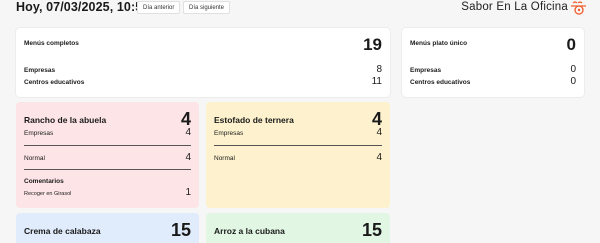  Describe the element at coordinates (48, 194) in the screenshot. I see `comment-text: Recoger en Girasol` at that location.